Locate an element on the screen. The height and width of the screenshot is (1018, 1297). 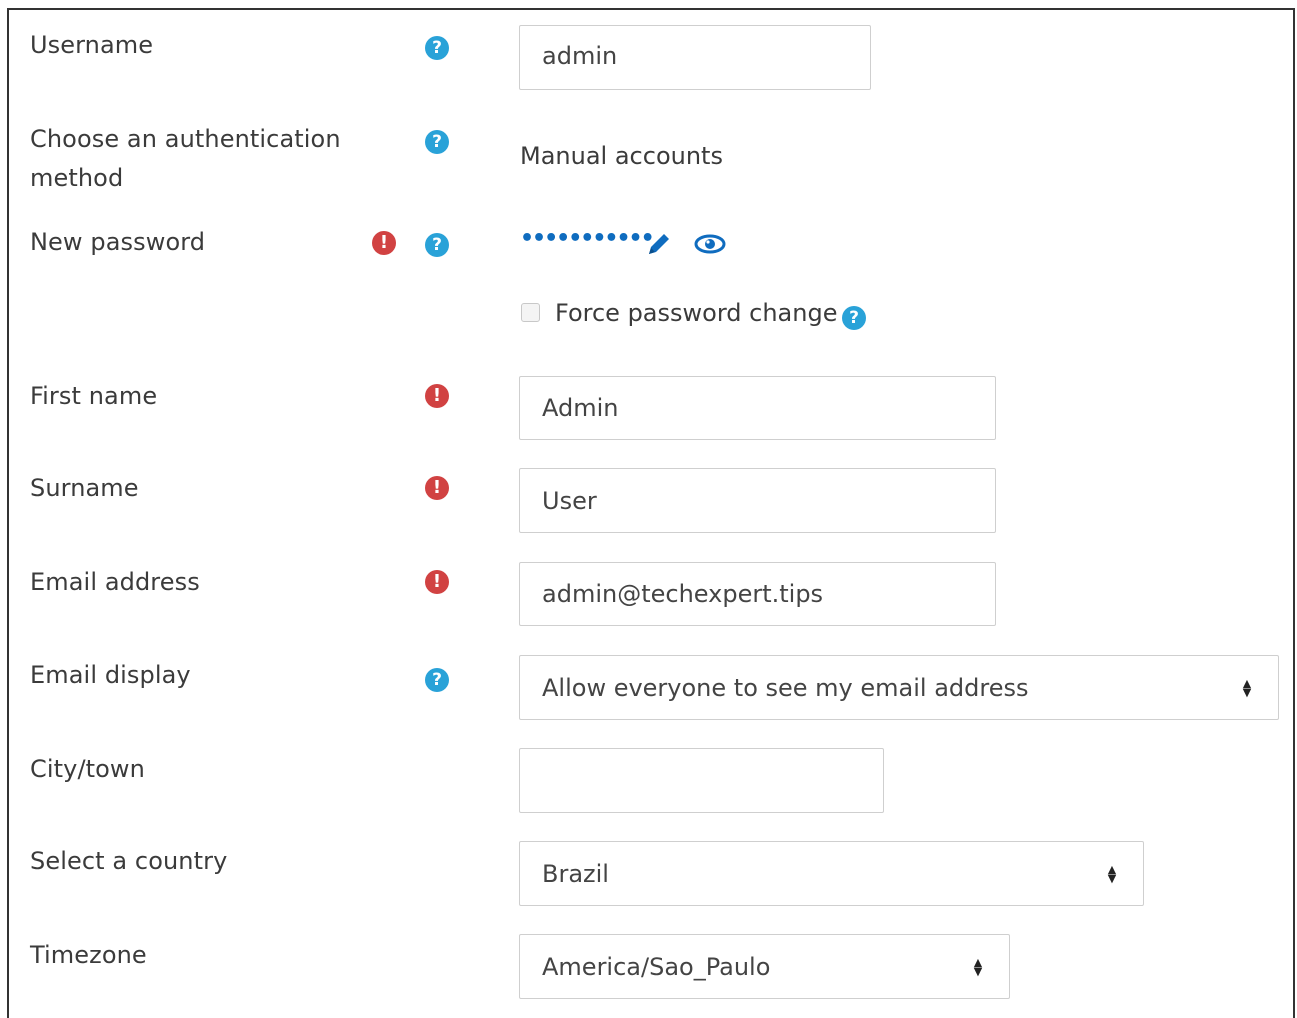
email-input-value: admin@techexpert.tips is located at coordinates (683, 594).